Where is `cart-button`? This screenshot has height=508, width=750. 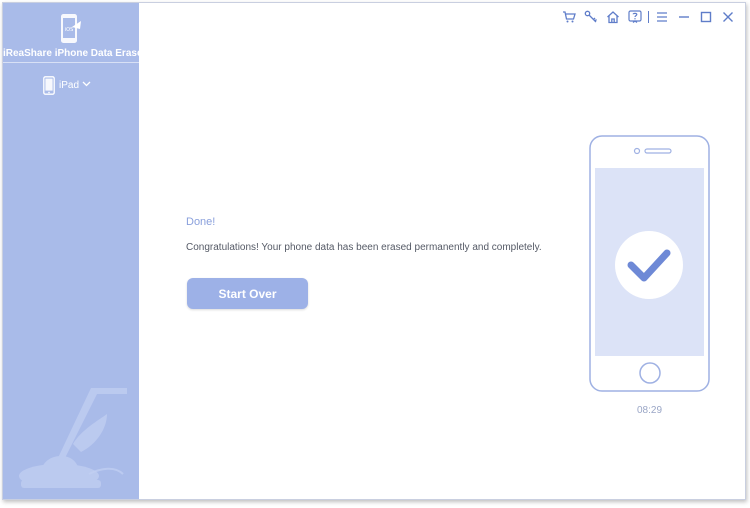
cart-button is located at coordinates (569, 17).